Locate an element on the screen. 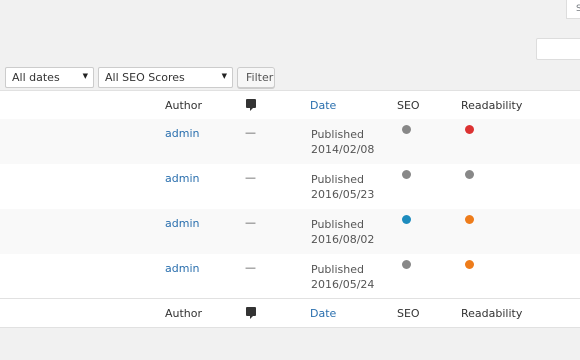  seo-score-filter-select: All SEO Scores ▼ is located at coordinates (165, 77).